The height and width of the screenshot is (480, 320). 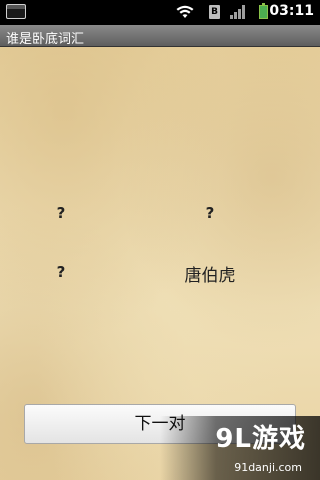 What do you see at coordinates (210, 273) in the screenshot?
I see `word-slot-4: 唐伯虎` at bounding box center [210, 273].